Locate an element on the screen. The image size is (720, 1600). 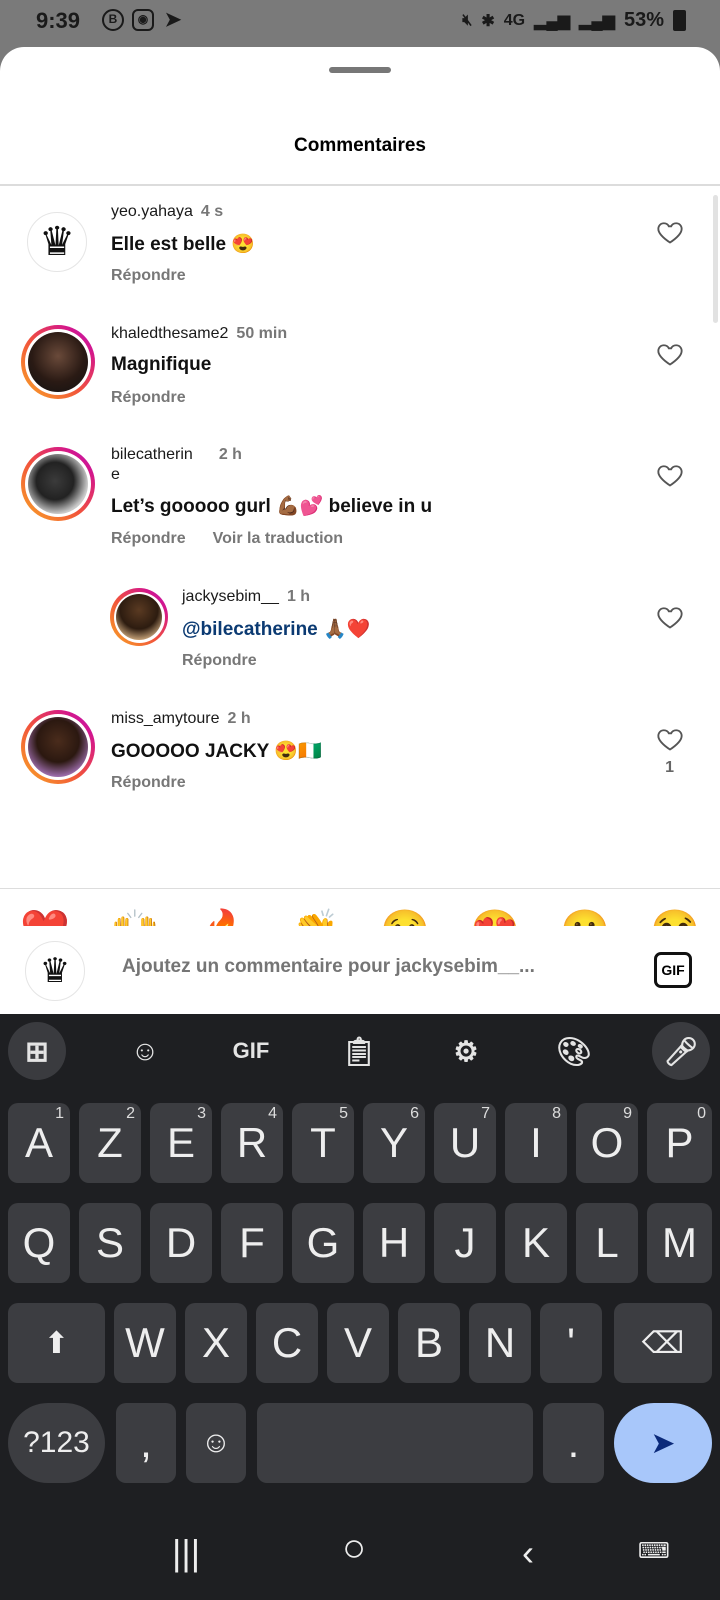
comment-text: @bilecatherine 🙏🏾❤️ is located at coordinates (276, 629).